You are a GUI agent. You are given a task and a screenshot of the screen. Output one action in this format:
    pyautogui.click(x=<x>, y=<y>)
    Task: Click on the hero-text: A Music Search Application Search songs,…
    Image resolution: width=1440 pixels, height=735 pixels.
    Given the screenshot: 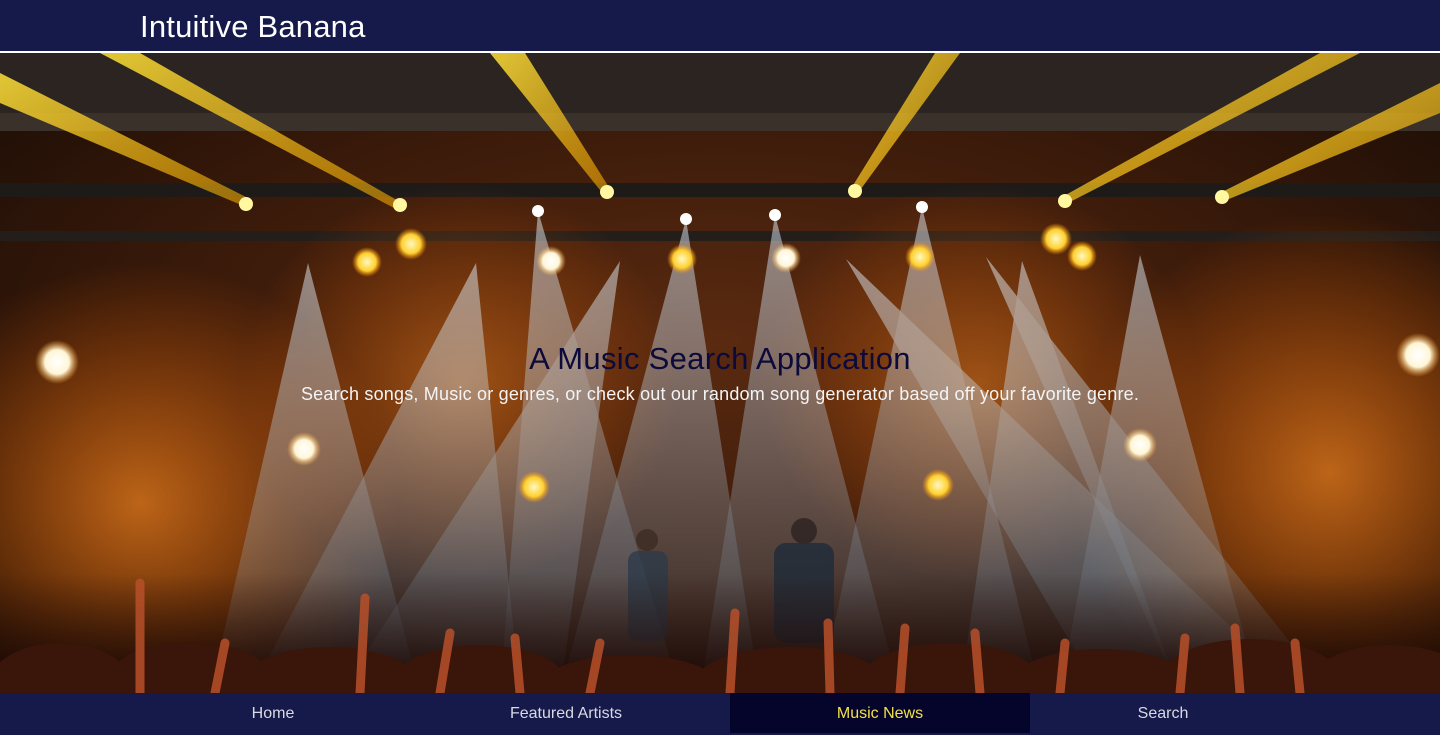 What is the action you would take?
    pyautogui.click(x=720, y=373)
    